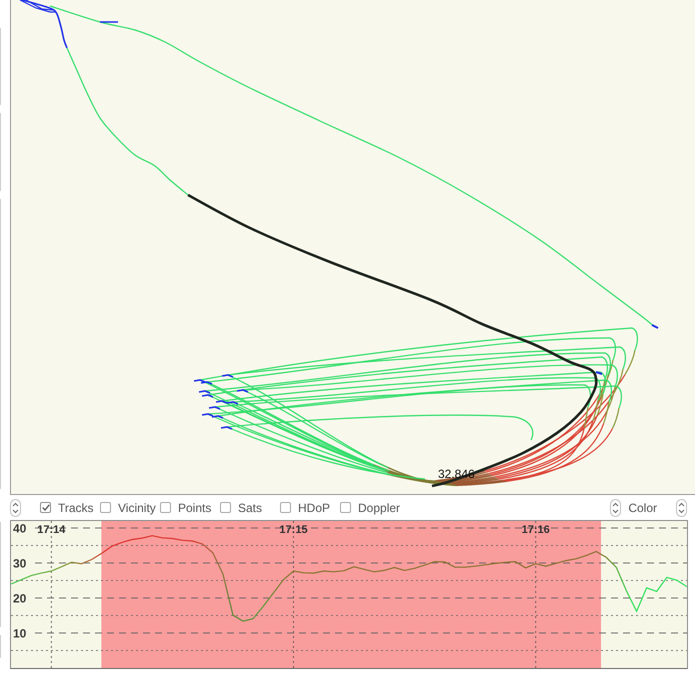  Describe the element at coordinates (642, 507) in the screenshot. I see `color-mode-popup: Color` at that location.